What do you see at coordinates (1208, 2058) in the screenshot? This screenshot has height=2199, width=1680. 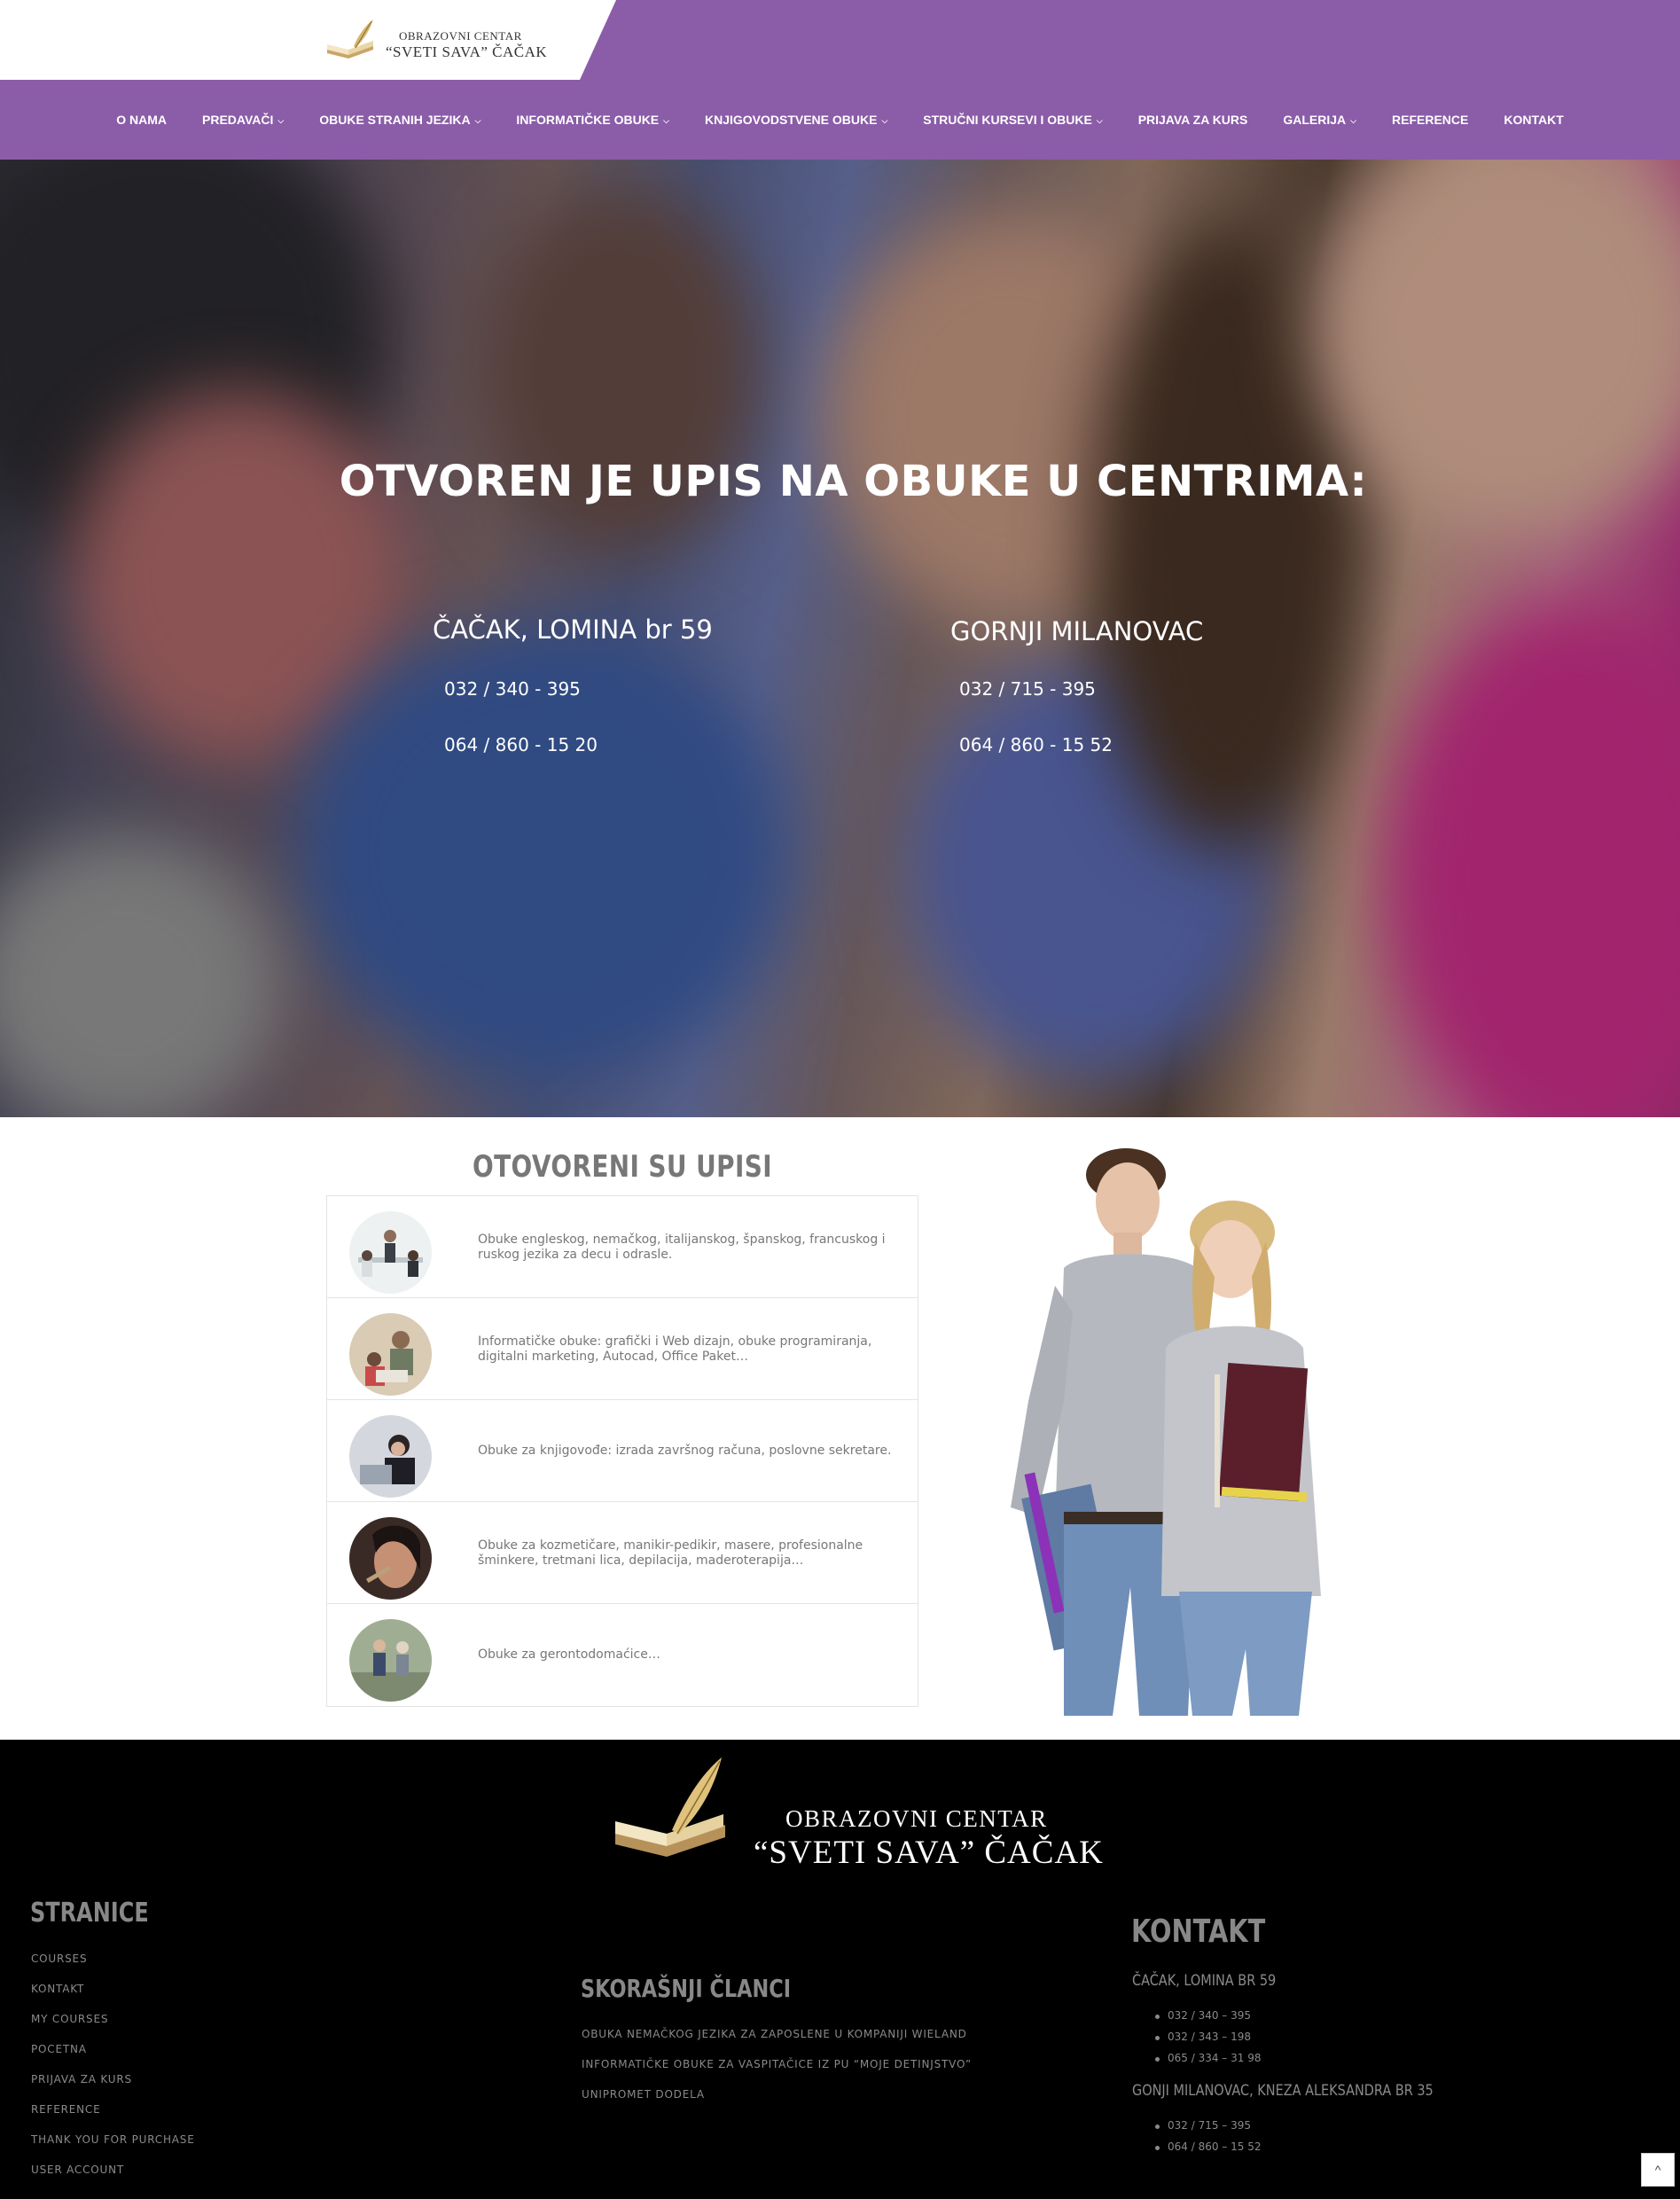 I see `footer-phone: 065 / 334 – 31 98` at bounding box center [1208, 2058].